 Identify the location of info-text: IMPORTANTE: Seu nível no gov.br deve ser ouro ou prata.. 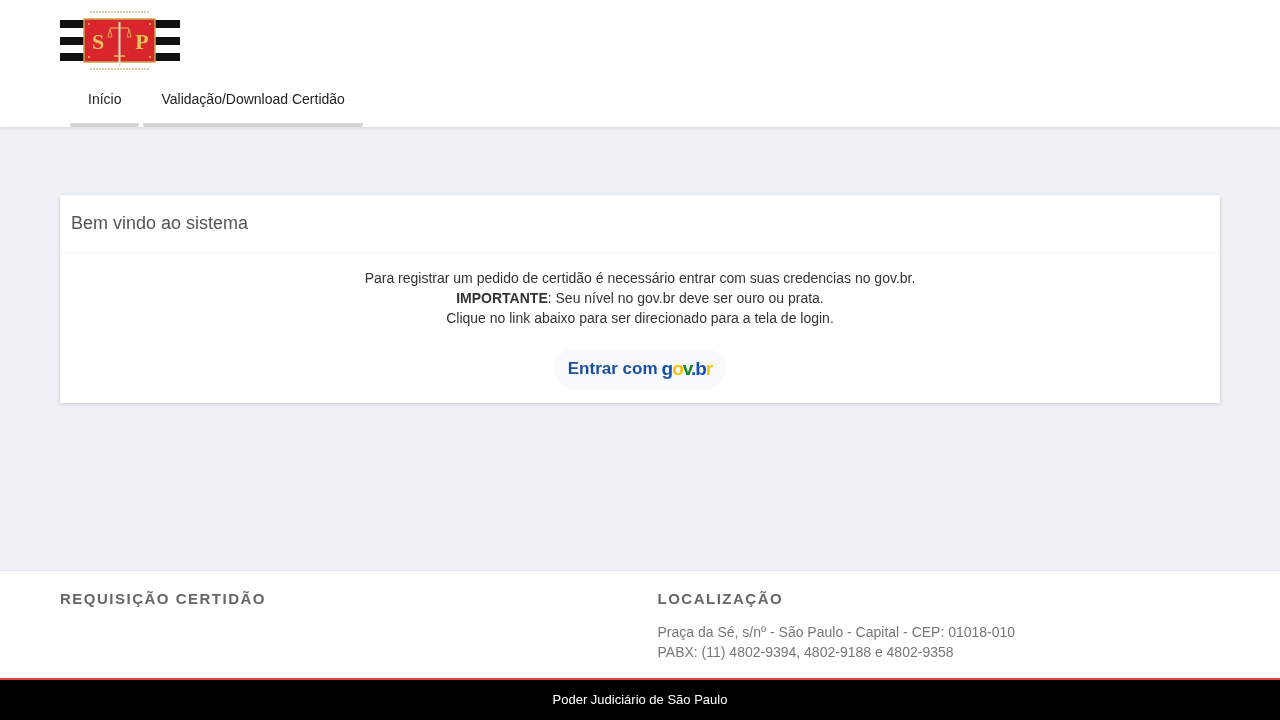
(640, 298).